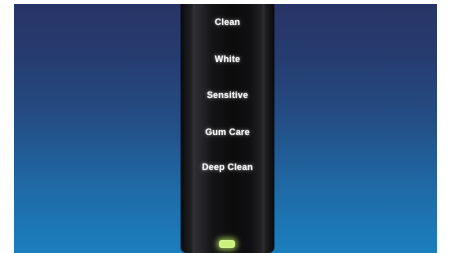 The image size is (451, 253). What do you see at coordinates (227, 244) in the screenshot?
I see `battery-indicator-icon` at bounding box center [227, 244].